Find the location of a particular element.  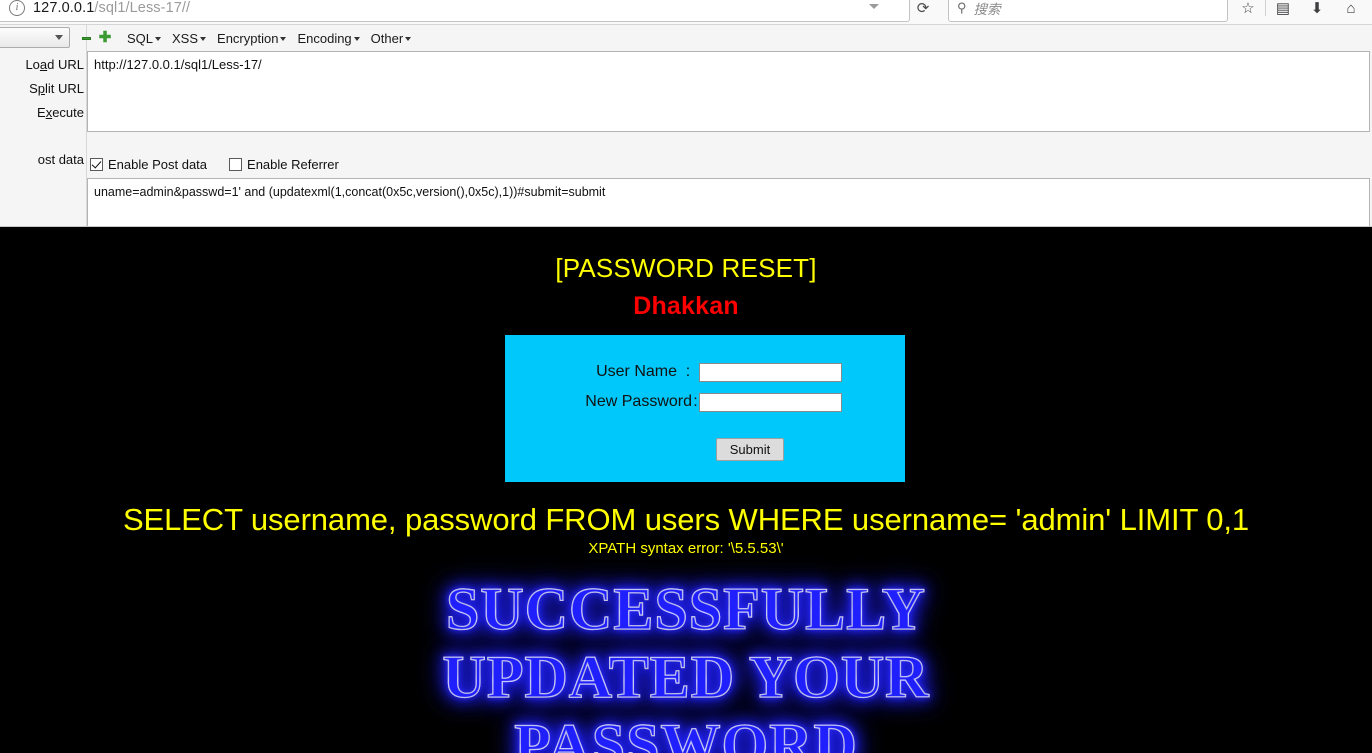

hackbar-toolbar: ✚ SQL XSS Encryption Encoding Other is located at coordinates (245, 38).